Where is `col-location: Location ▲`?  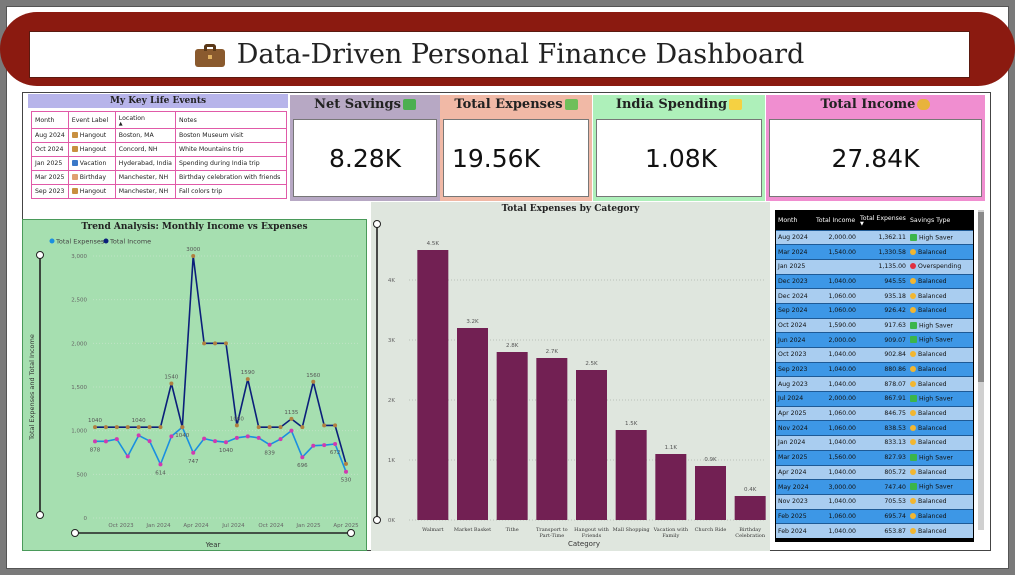 col-location: Location ▲ is located at coordinates (145, 120).